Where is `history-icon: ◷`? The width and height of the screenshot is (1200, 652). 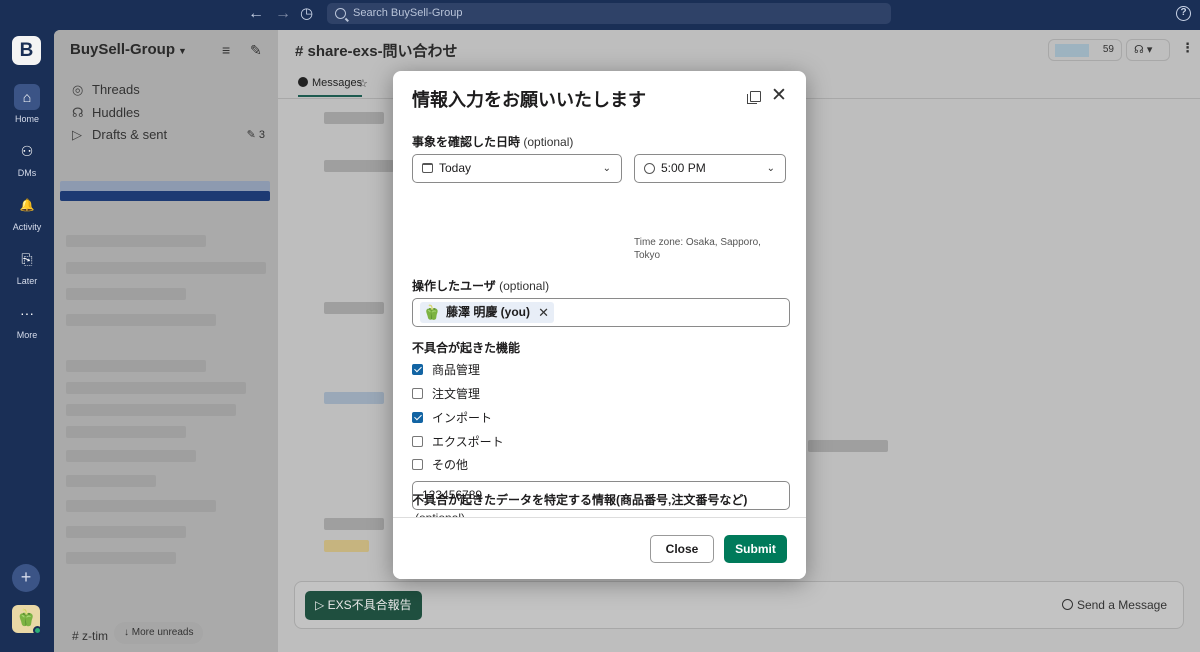
history-icon: ◷ is located at coordinates (306, 14).